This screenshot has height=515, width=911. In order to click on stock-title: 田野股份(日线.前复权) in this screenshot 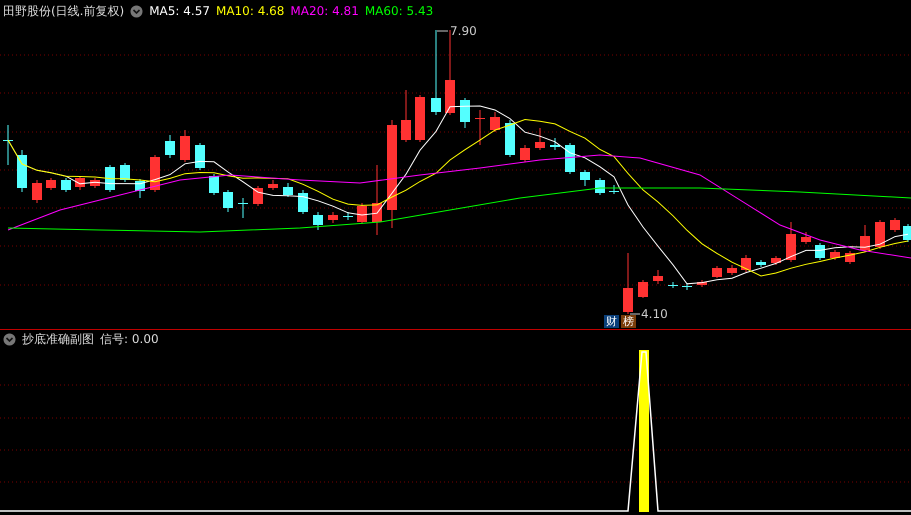, I will do `click(63, 11)`.